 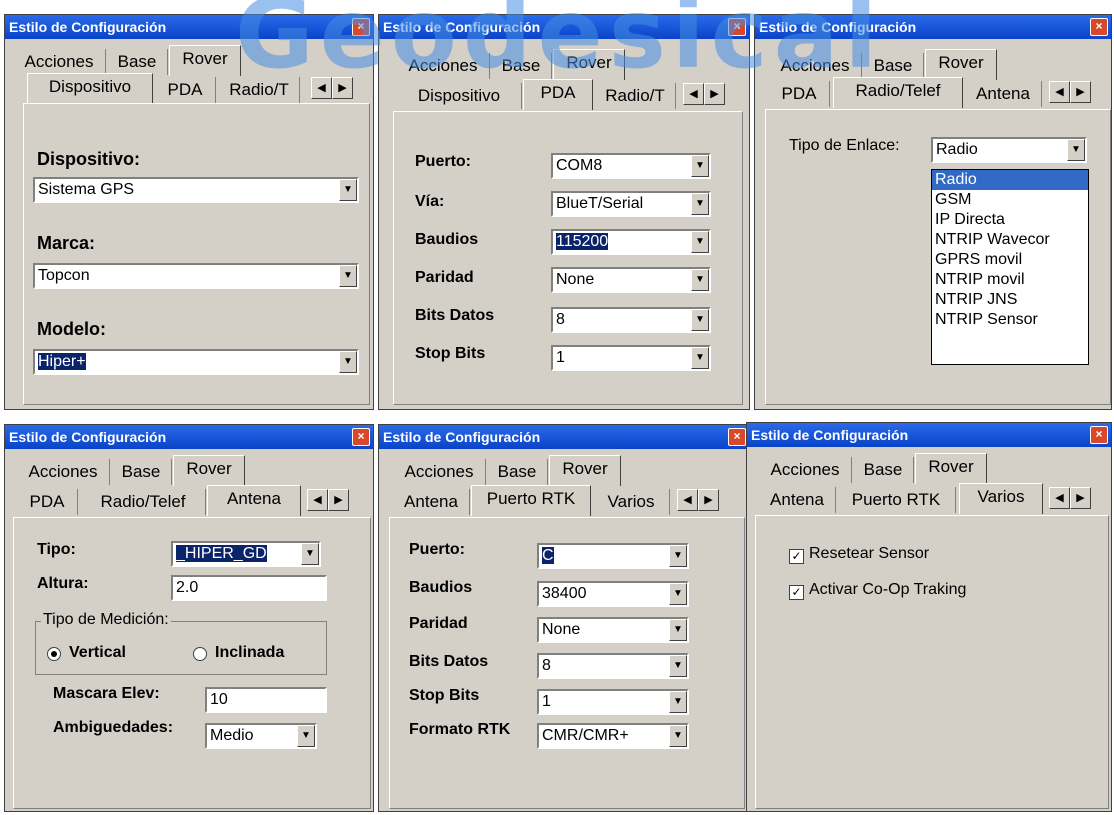 What do you see at coordinates (196, 276) in the screenshot?
I see `marca-select: Topcon ▼` at bounding box center [196, 276].